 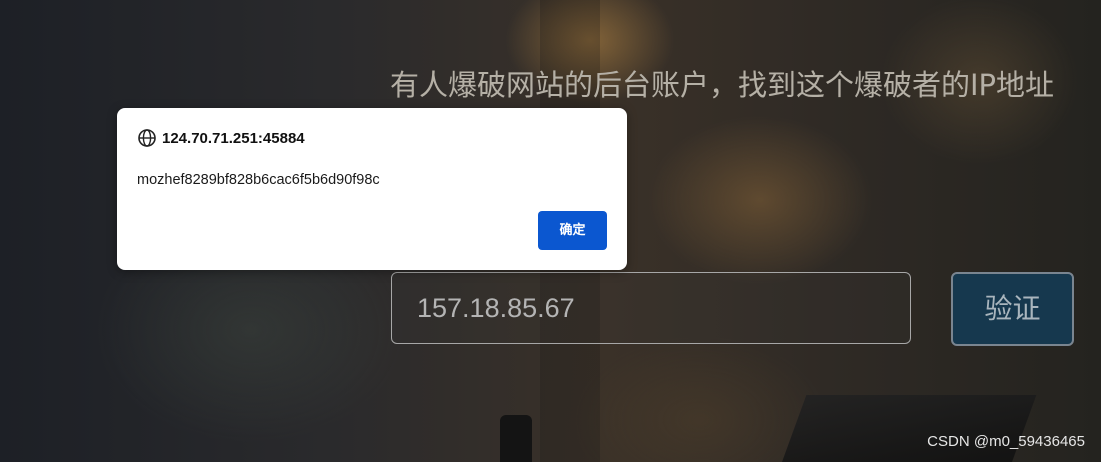 What do you see at coordinates (147, 138) in the screenshot?
I see `globe-icon` at bounding box center [147, 138].